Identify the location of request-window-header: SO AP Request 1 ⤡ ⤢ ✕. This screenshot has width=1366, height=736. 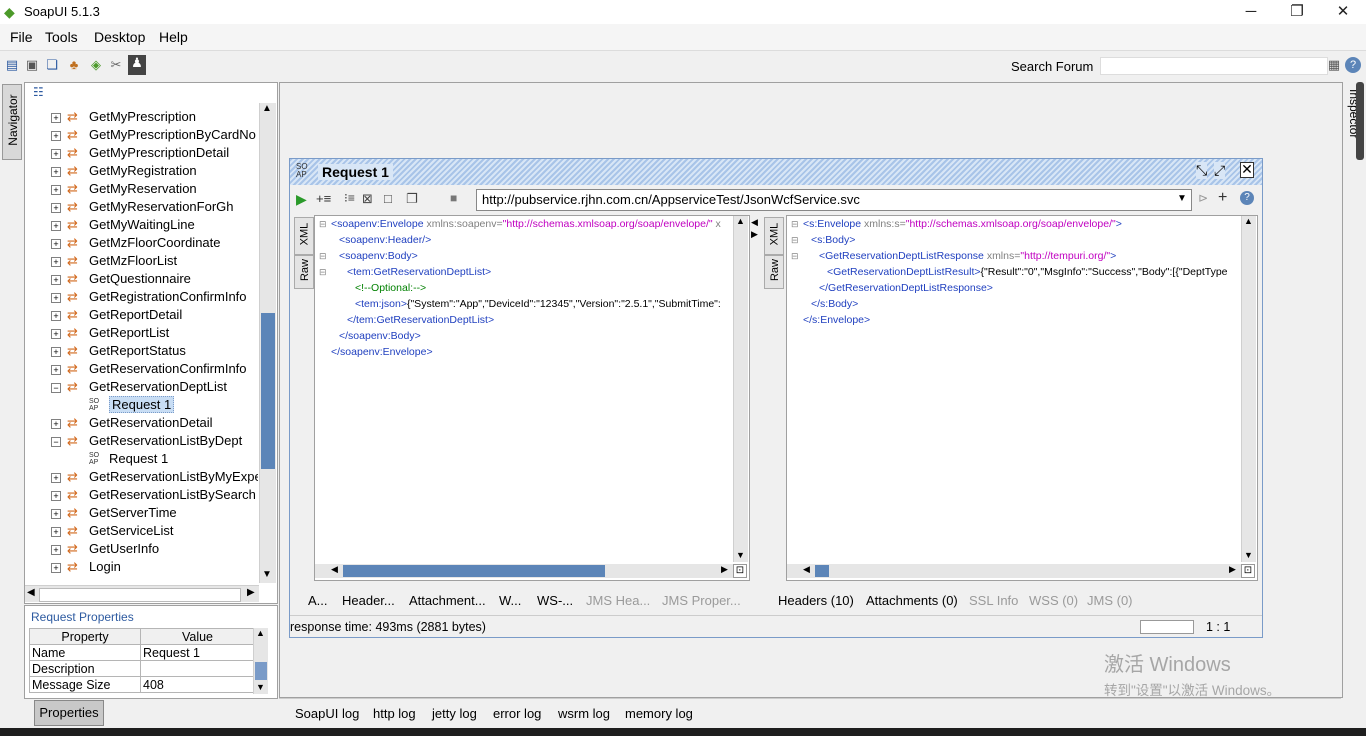
(776, 172).